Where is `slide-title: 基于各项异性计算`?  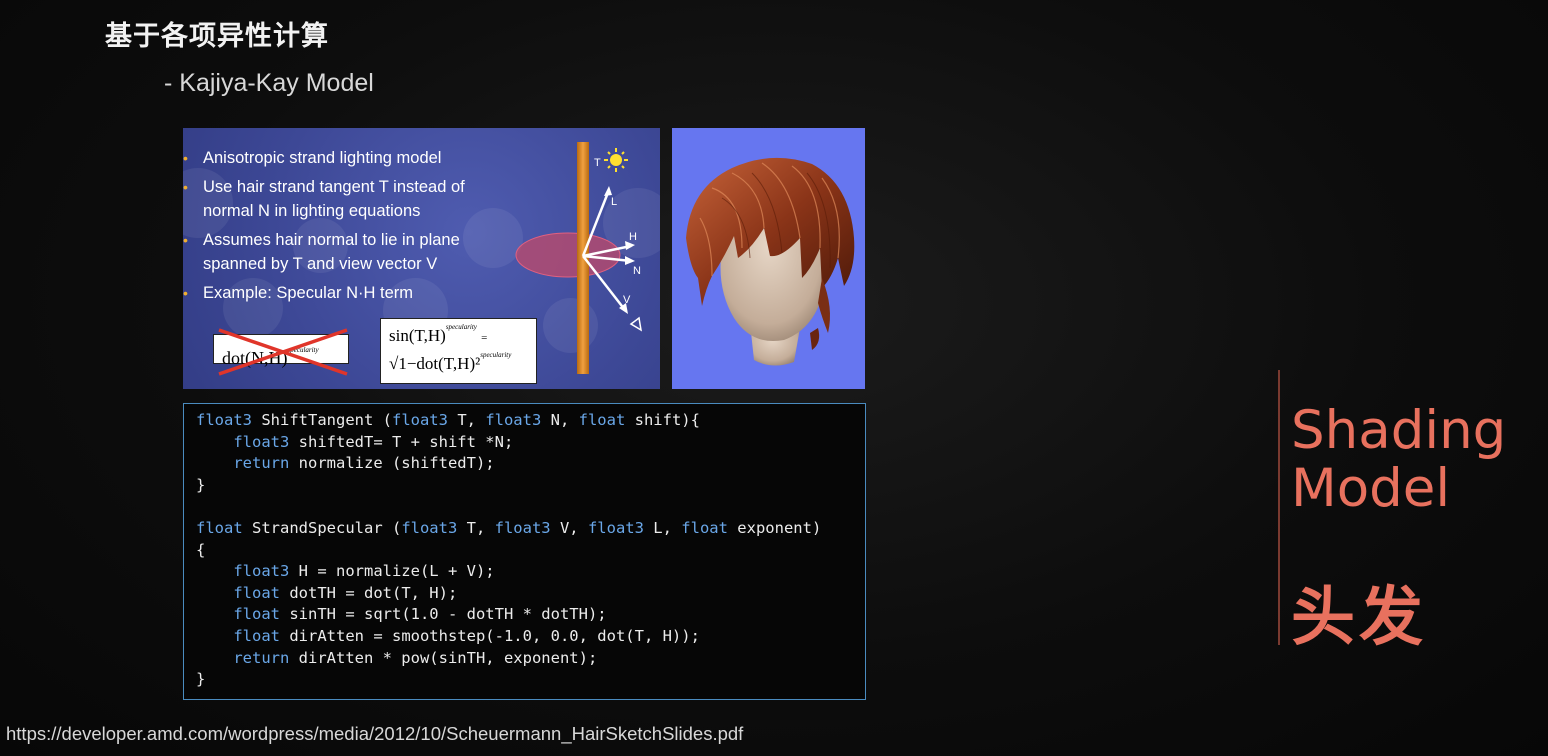 slide-title: 基于各项异性计算 is located at coordinates (217, 36).